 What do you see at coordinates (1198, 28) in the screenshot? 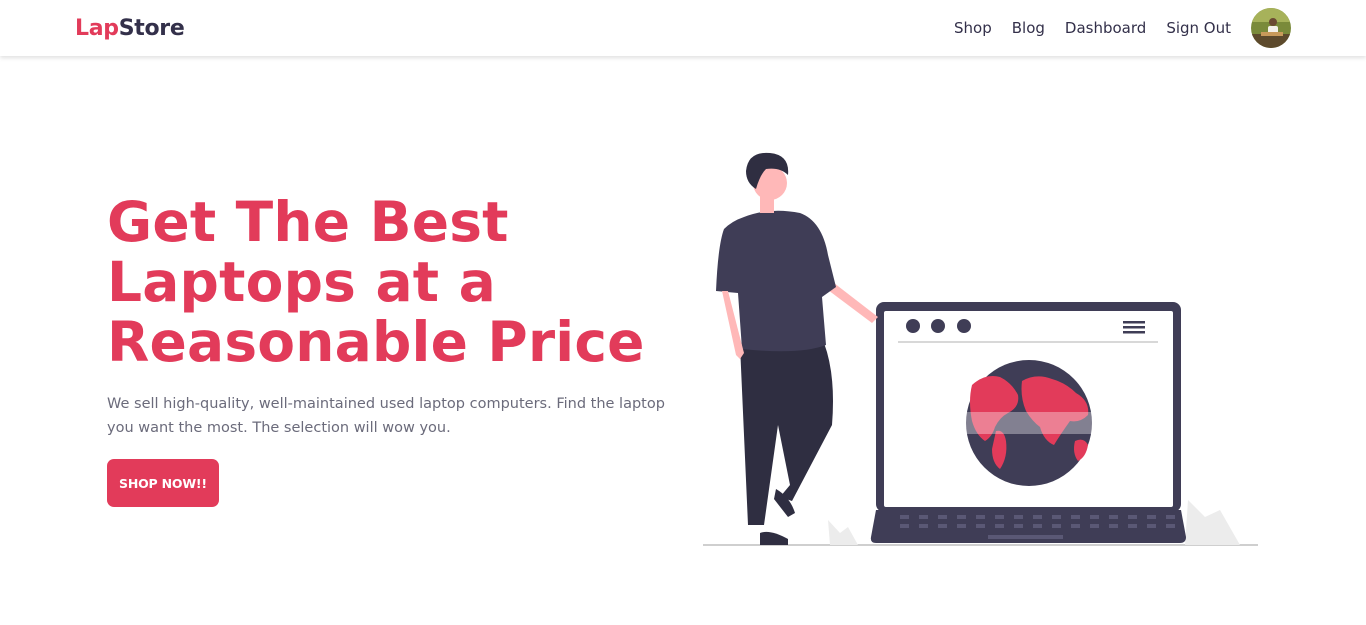
I see `nav-link-sign-out: Sign Out` at bounding box center [1198, 28].